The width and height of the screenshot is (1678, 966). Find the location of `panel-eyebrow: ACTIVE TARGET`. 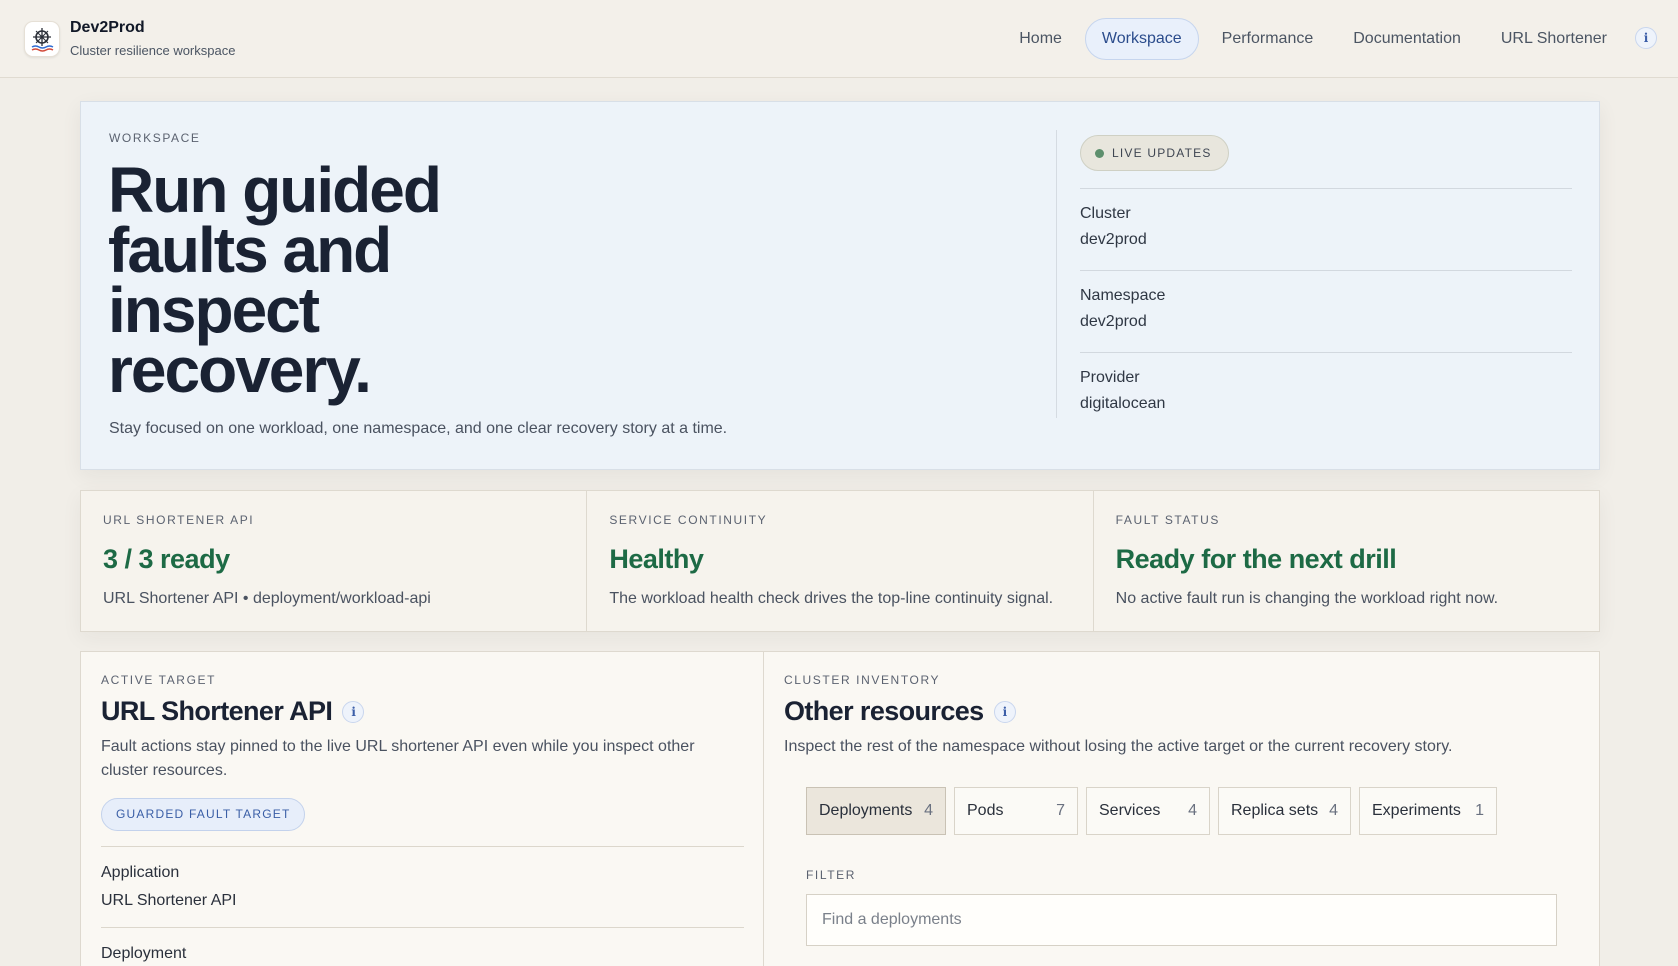

panel-eyebrow: ACTIVE TARGET is located at coordinates (159, 680).